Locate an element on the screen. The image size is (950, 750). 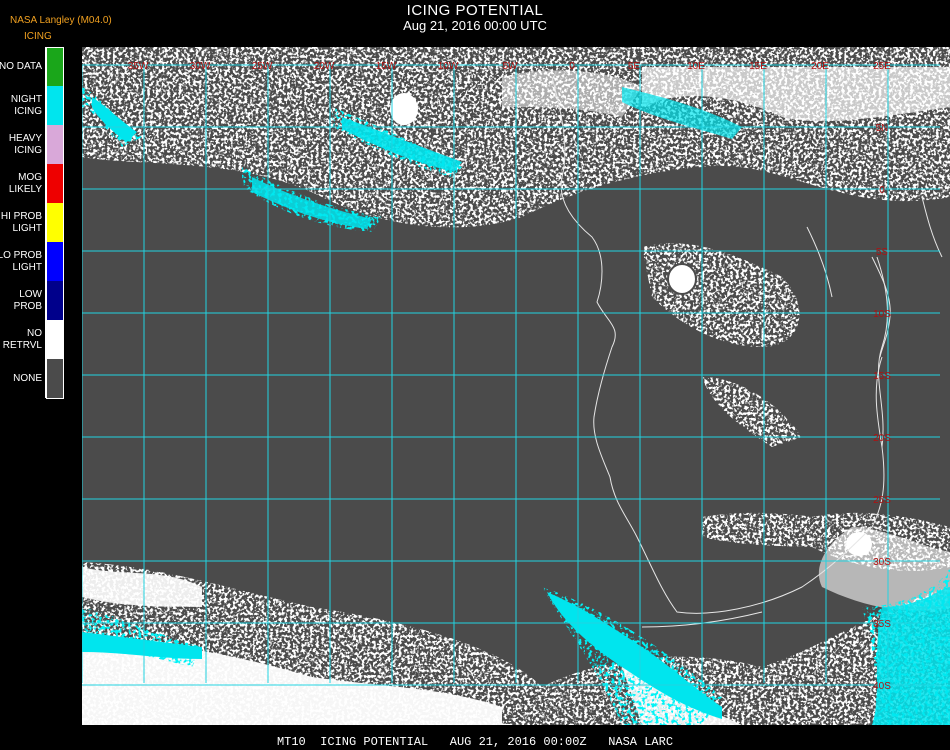
longitude-label: 25W is located at coordinates (262, 66).